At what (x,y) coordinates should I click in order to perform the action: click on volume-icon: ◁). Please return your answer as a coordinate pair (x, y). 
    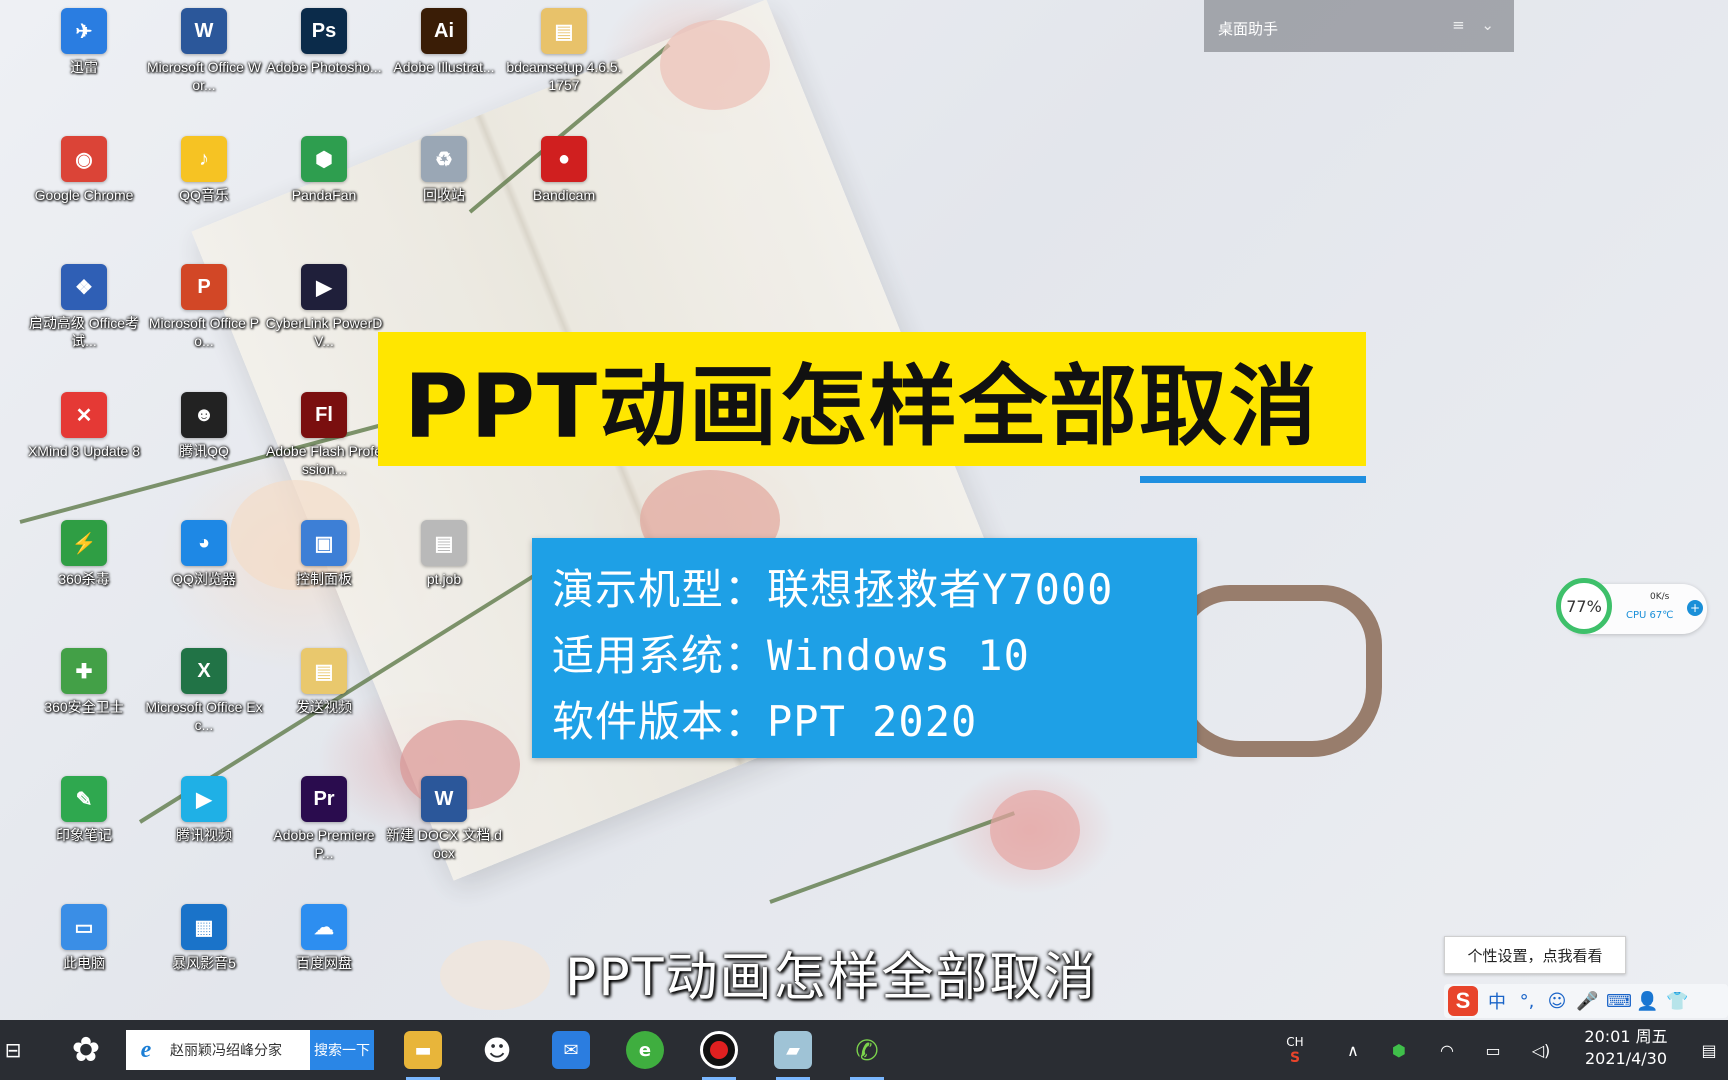
    Looking at the image, I should click on (1541, 1050).